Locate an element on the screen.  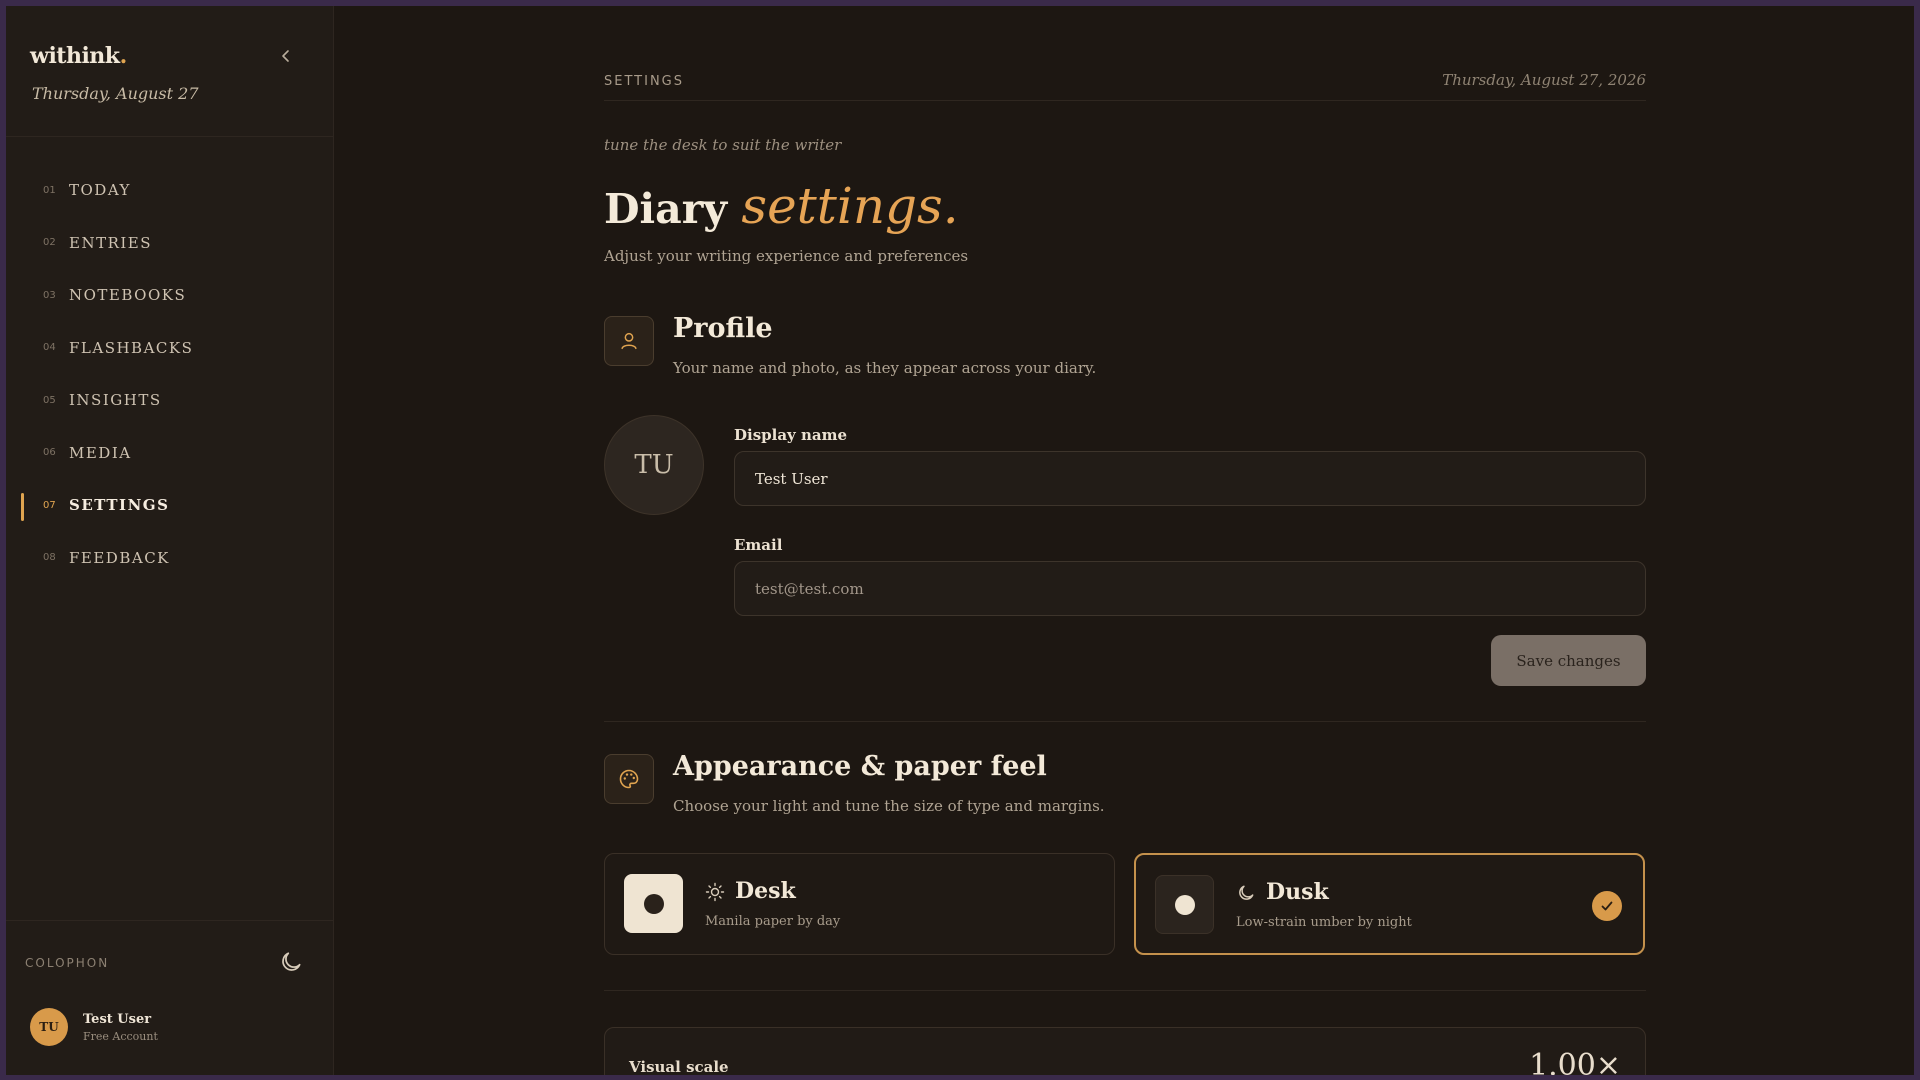
page-title: Diary settings. is located at coordinates (781, 206).